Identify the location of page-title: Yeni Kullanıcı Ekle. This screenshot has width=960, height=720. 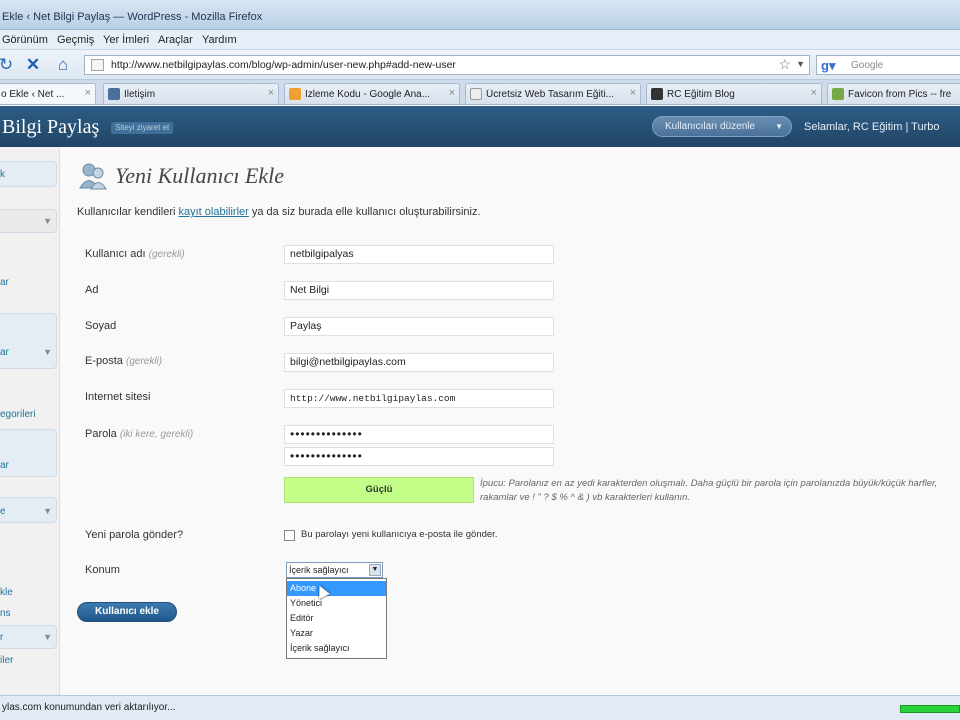
(200, 175).